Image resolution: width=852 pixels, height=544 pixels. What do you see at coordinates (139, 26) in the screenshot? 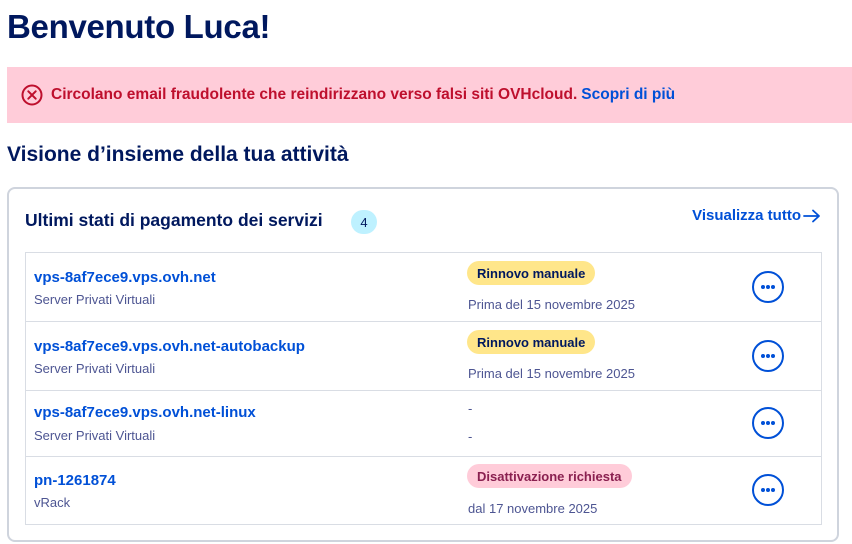
I see `page-title: Benvenuto Luca!` at bounding box center [139, 26].